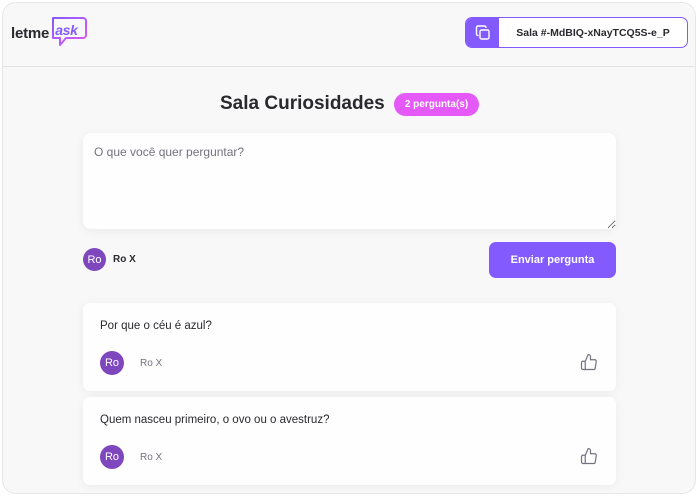  Describe the element at coordinates (109, 259) in the screenshot. I see `current-user-info: Ro Ro X` at that location.